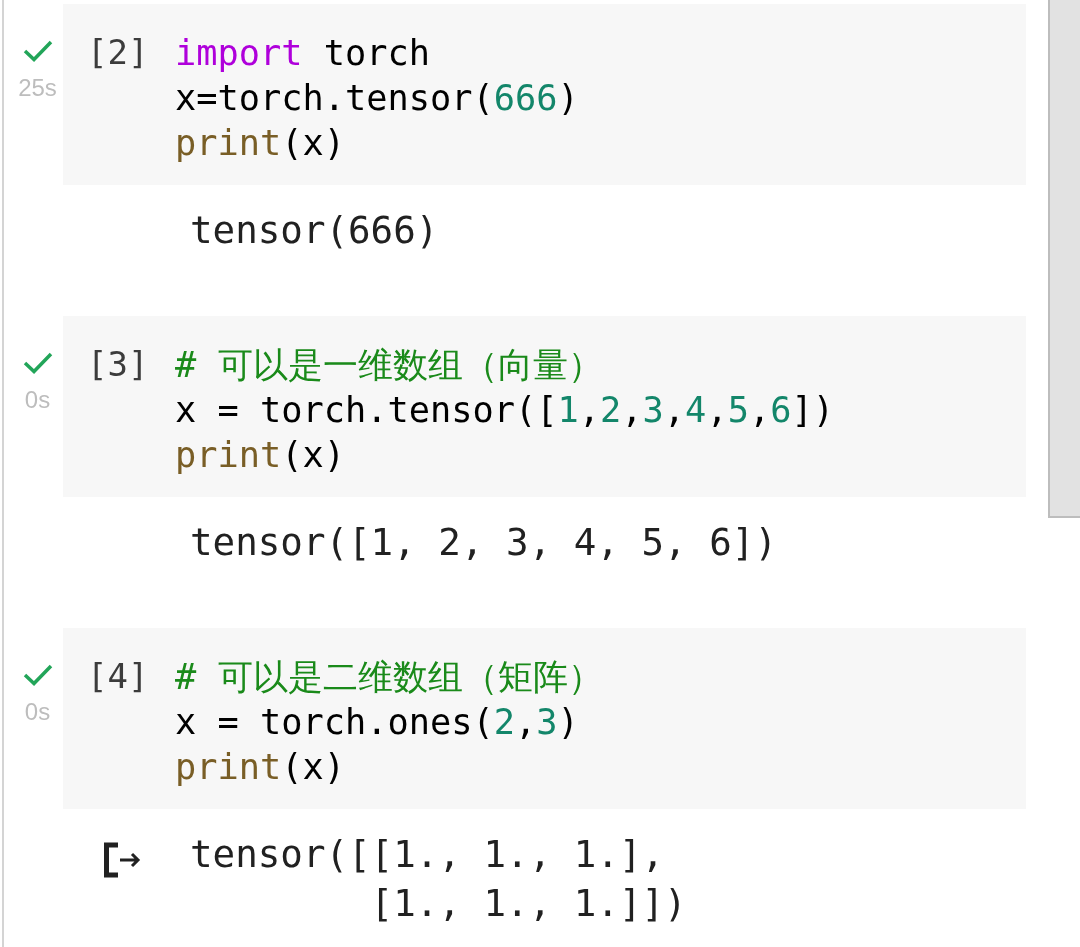 Image resolution: width=1080 pixels, height=947 pixels. Describe the element at coordinates (377, 98) in the screenshot. I see `code-line: x=torch.tensor(666)` at that location.